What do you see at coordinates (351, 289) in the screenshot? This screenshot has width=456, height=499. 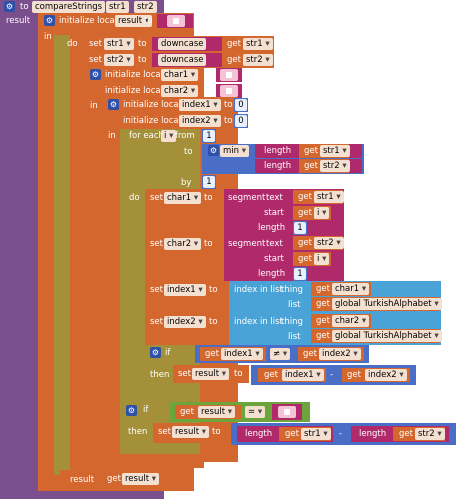 I see `var-char1-get: char1` at bounding box center [351, 289].